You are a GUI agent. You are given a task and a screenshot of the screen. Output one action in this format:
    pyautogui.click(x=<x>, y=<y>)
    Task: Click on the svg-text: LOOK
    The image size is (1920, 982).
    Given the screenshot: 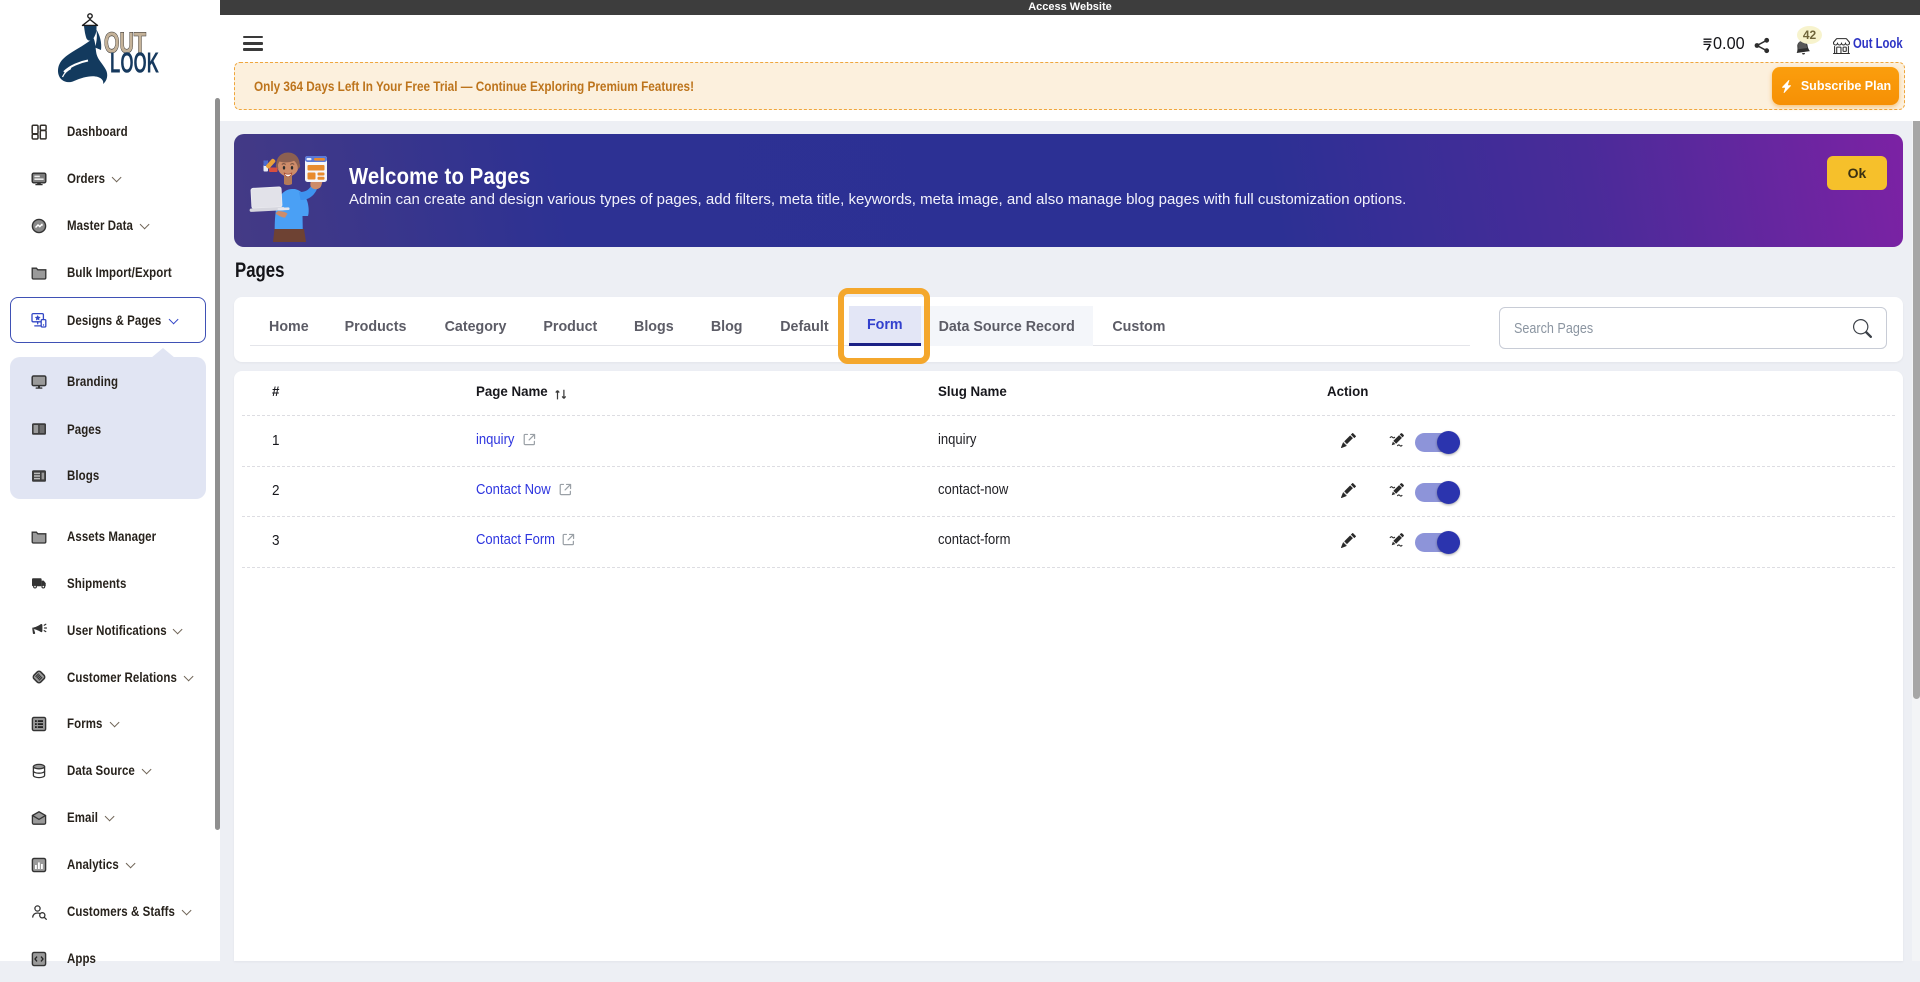 What is the action you would take?
    pyautogui.click(x=134, y=64)
    